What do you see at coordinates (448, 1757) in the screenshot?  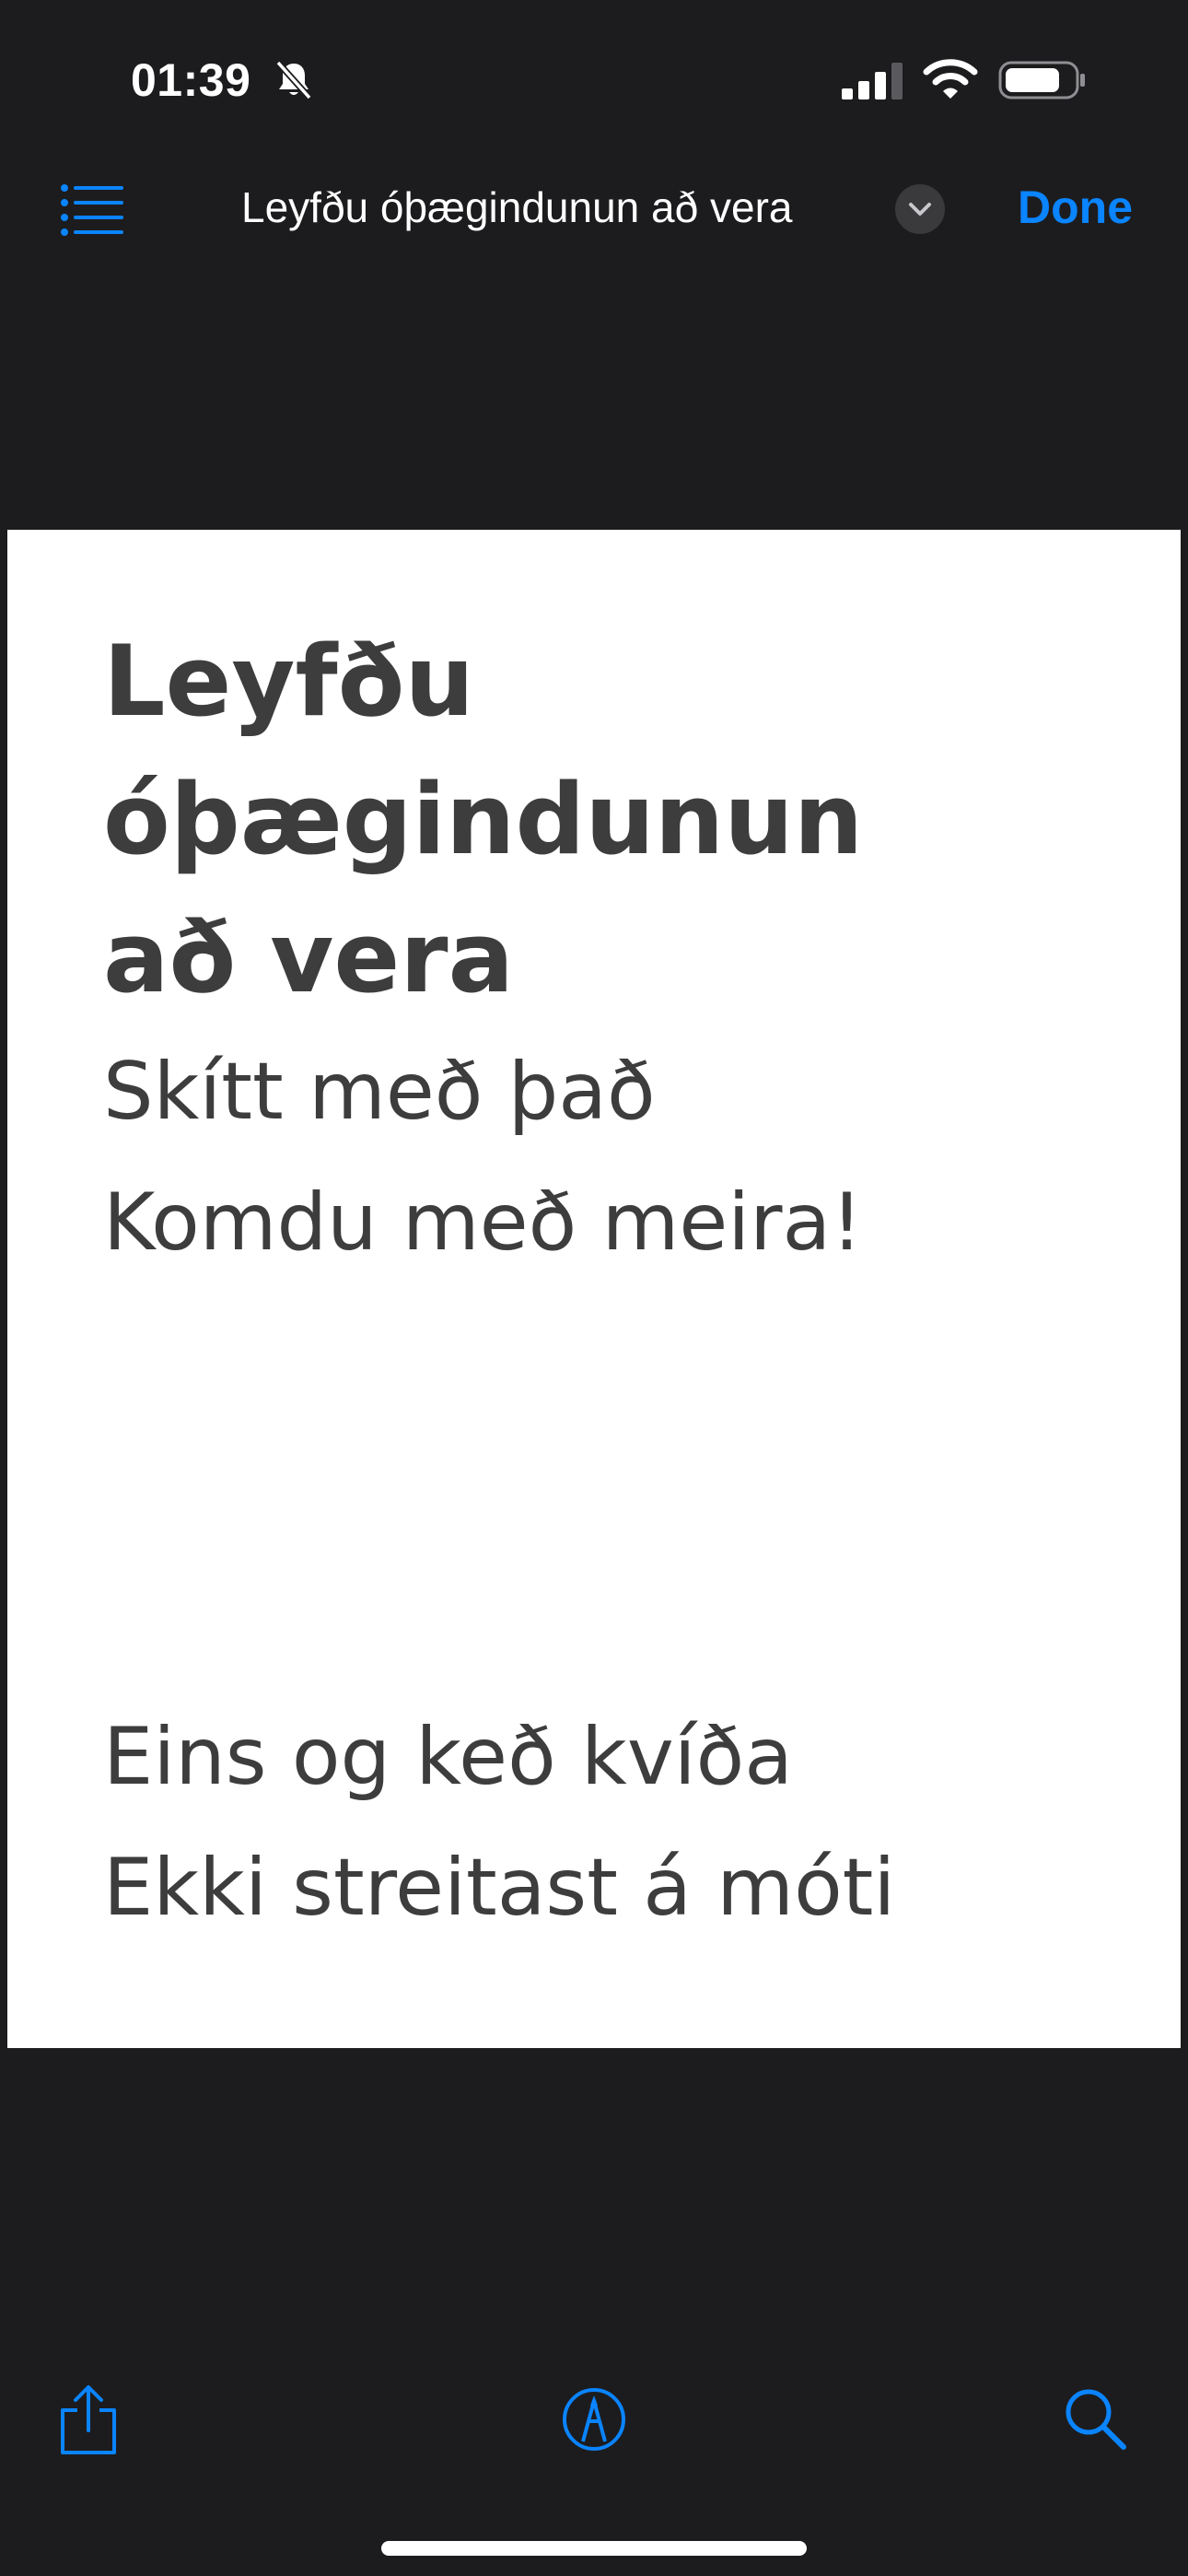 I see `text-line: Eins og keð kvíða` at bounding box center [448, 1757].